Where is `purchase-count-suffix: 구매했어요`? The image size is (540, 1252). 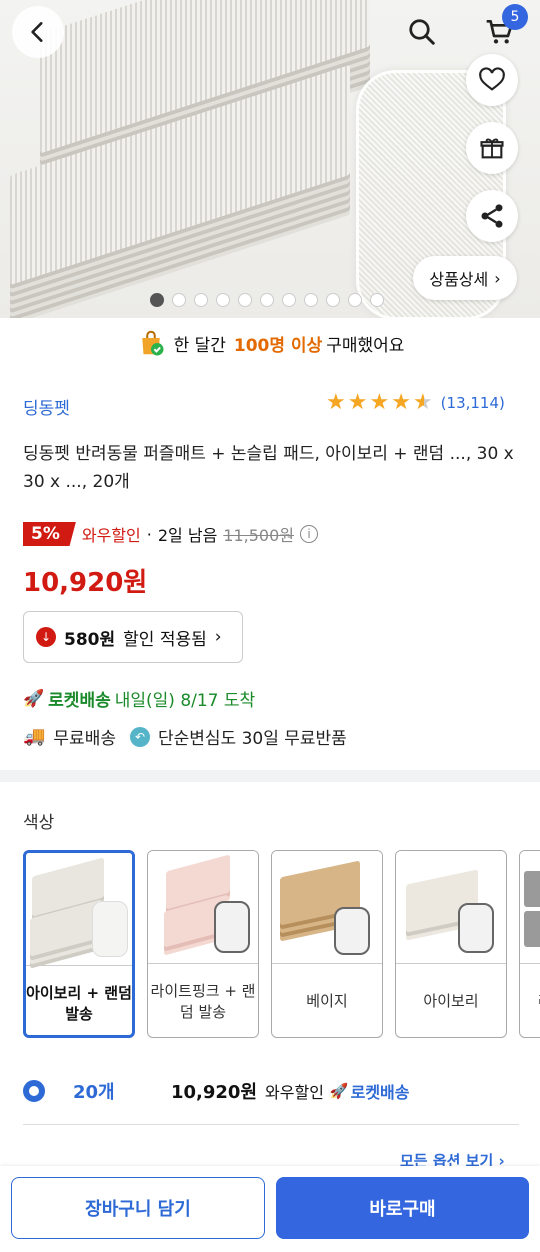
purchase-count-suffix: 구매했어요 is located at coordinates (365, 345).